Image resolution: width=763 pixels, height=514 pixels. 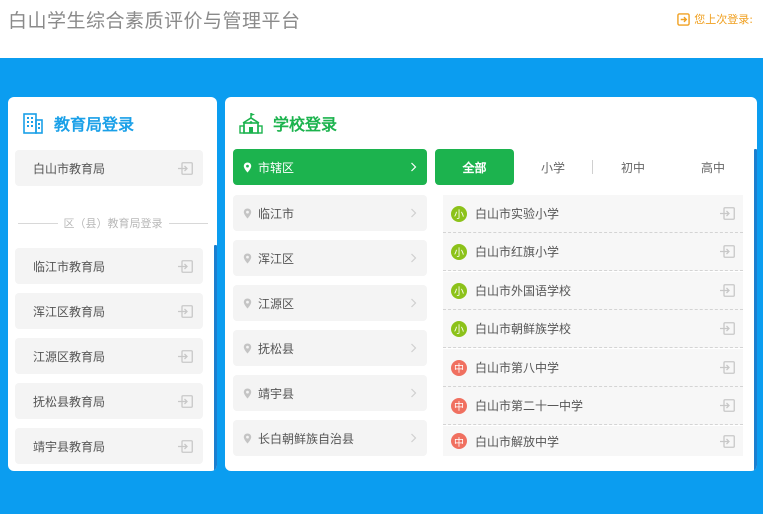 I want to click on school-label: 白山市解放中学, so click(x=517, y=441).